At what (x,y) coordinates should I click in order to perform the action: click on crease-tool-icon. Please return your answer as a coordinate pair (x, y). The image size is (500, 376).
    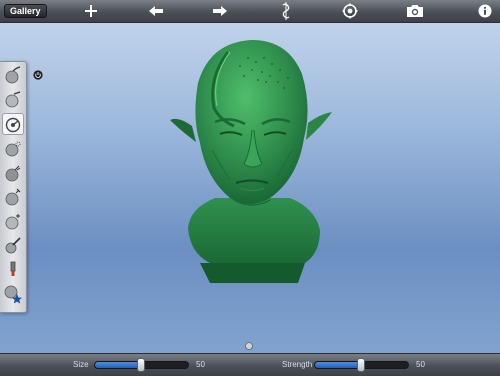
    Looking at the image, I should click on (13, 245).